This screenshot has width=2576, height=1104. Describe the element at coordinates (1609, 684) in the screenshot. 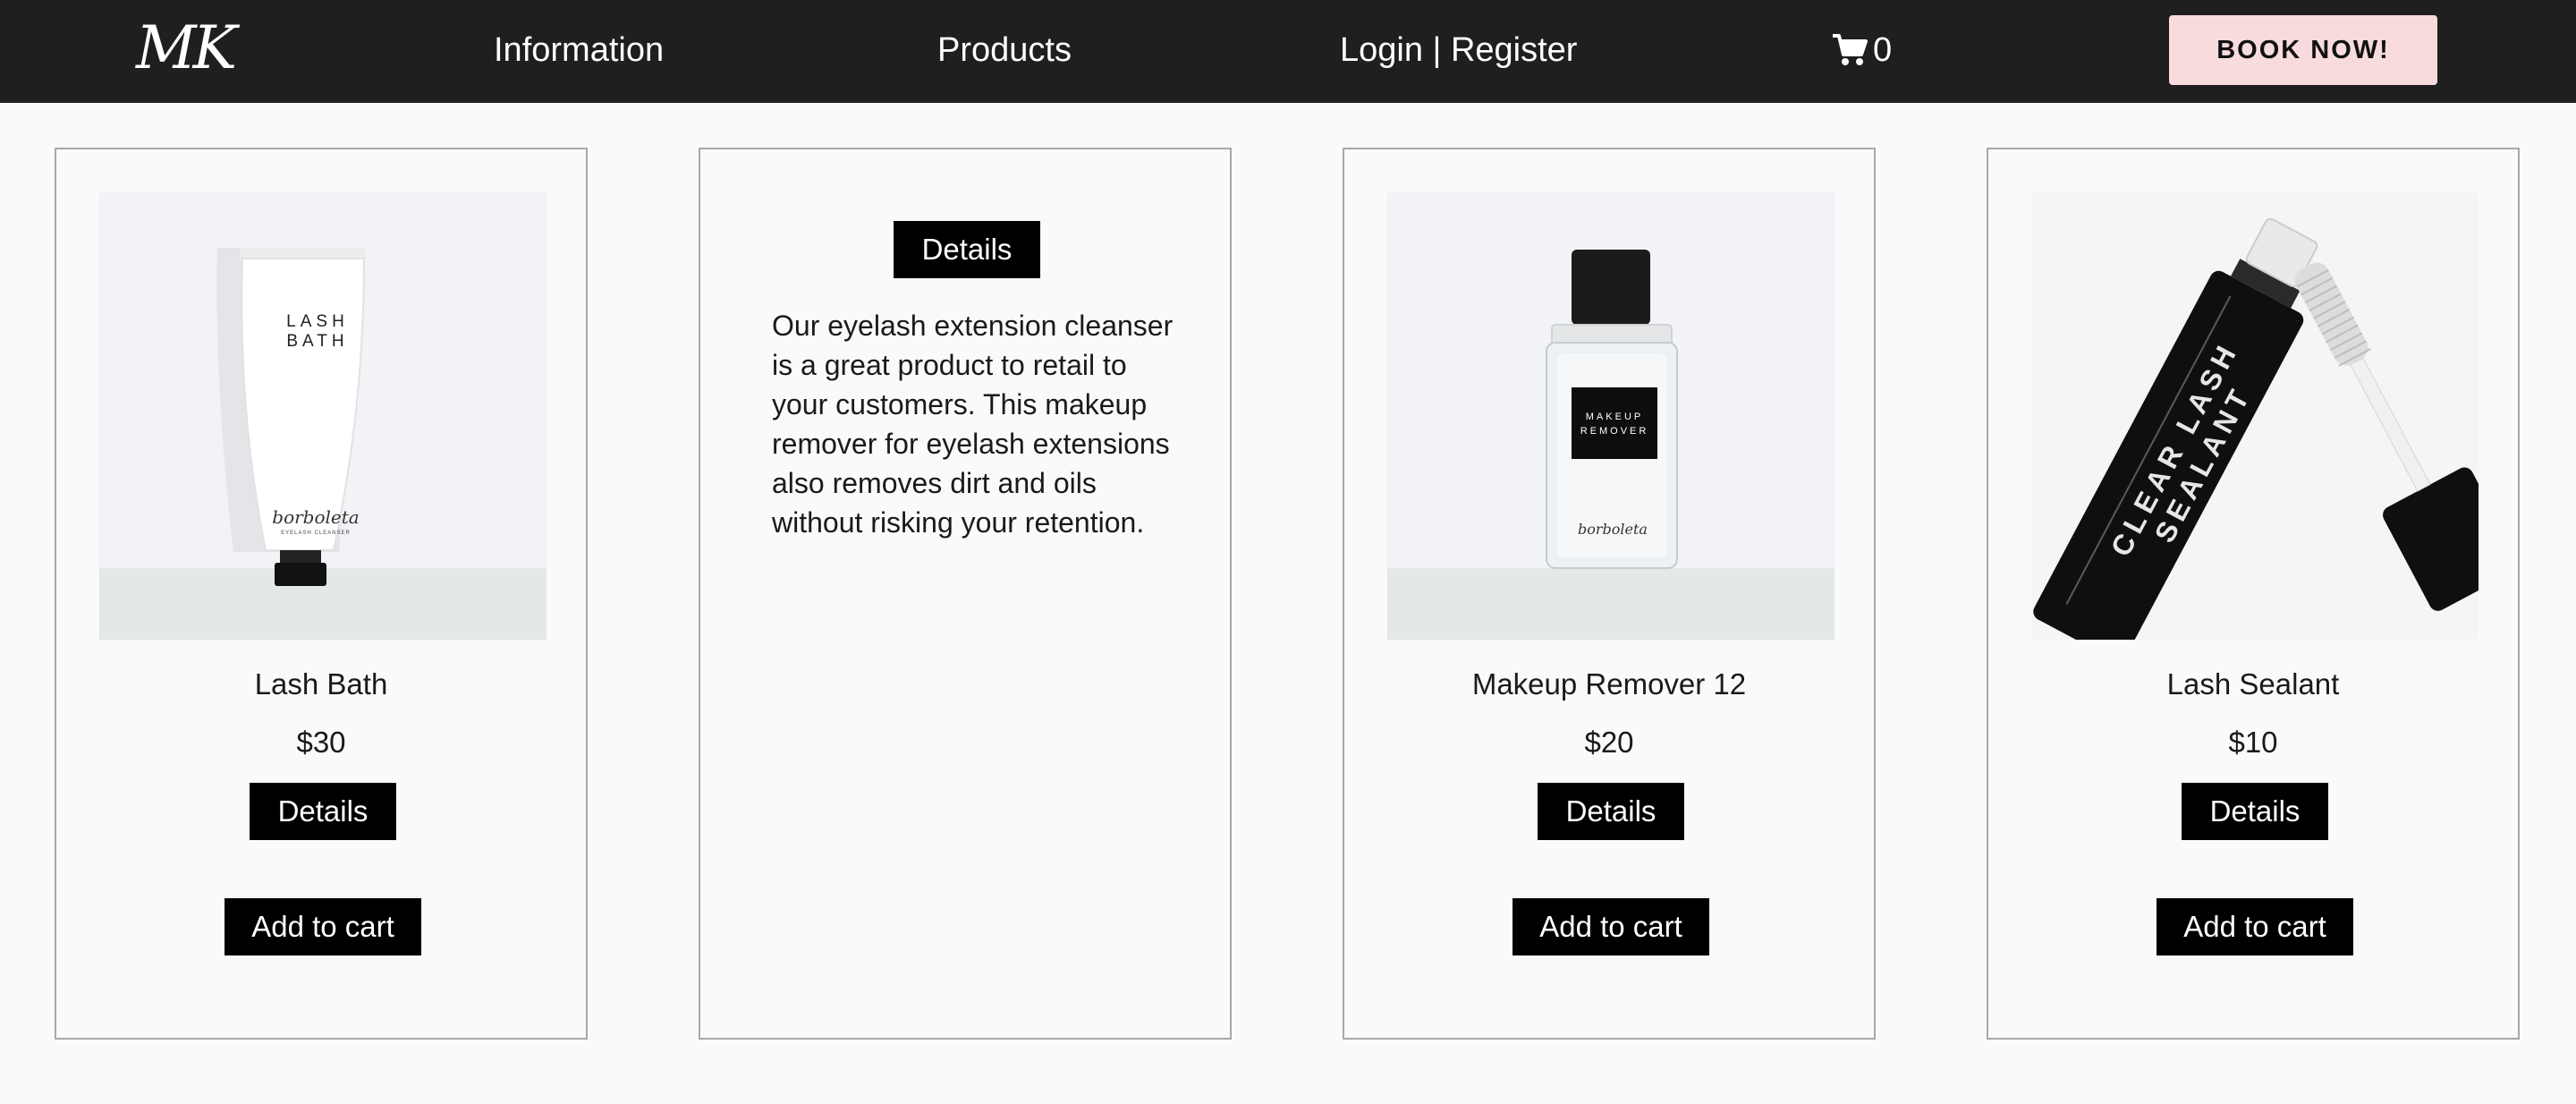

I see `product-name: Makeup Remover 12` at that location.